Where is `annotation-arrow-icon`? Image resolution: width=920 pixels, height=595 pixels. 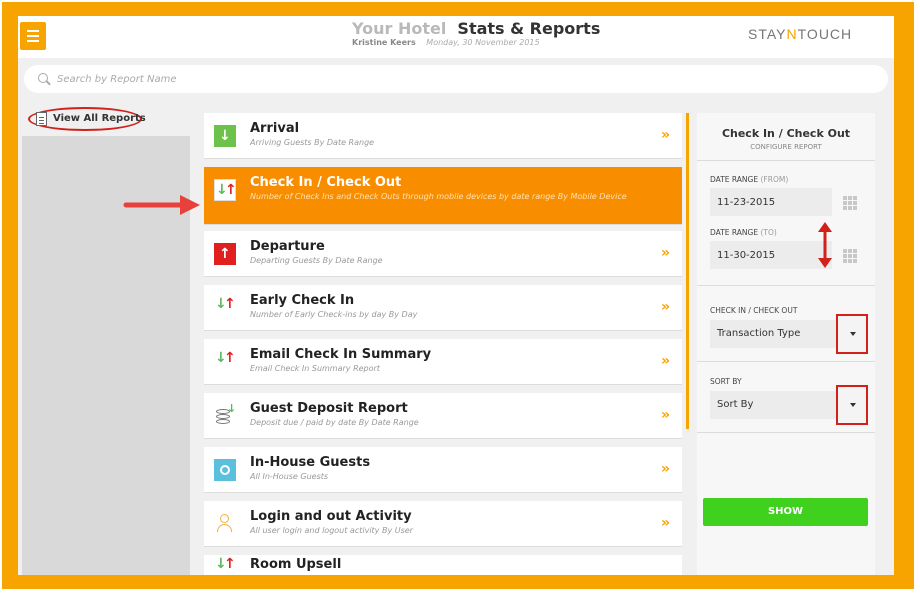
annotation-arrow-icon is located at coordinates (161, 205).